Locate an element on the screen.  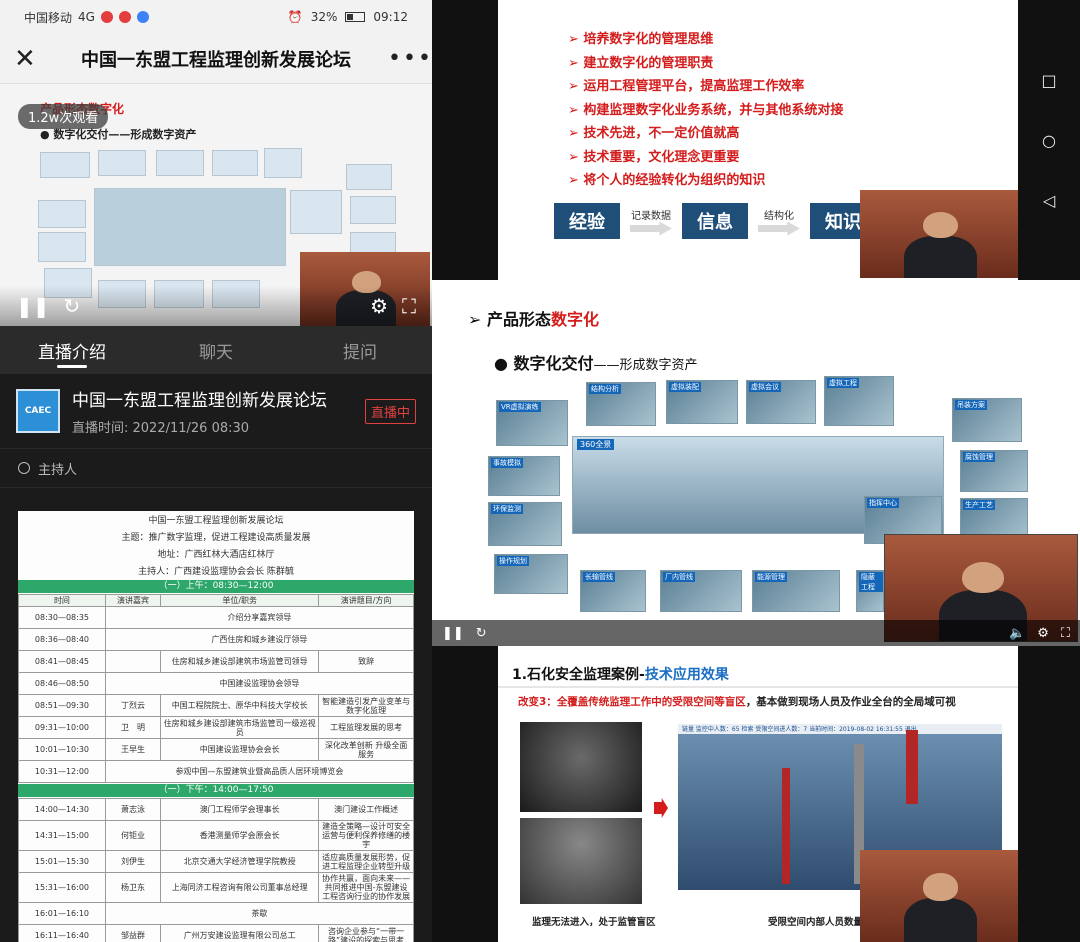
agenda-cell: 王早生 is located at coordinates (133, 749).